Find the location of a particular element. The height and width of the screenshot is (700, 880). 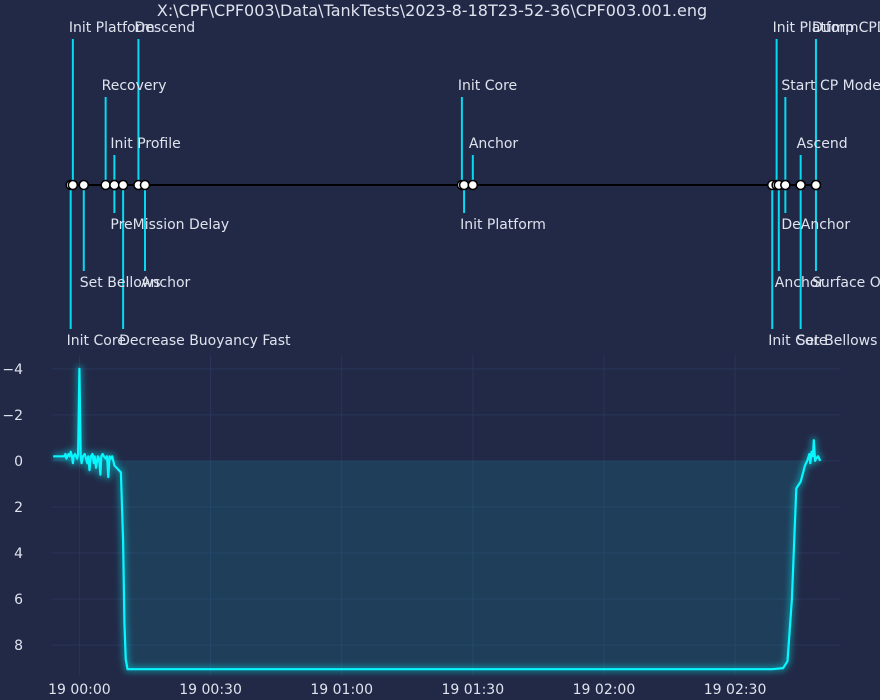

y-tick-label: 6 is located at coordinates (18, 600).